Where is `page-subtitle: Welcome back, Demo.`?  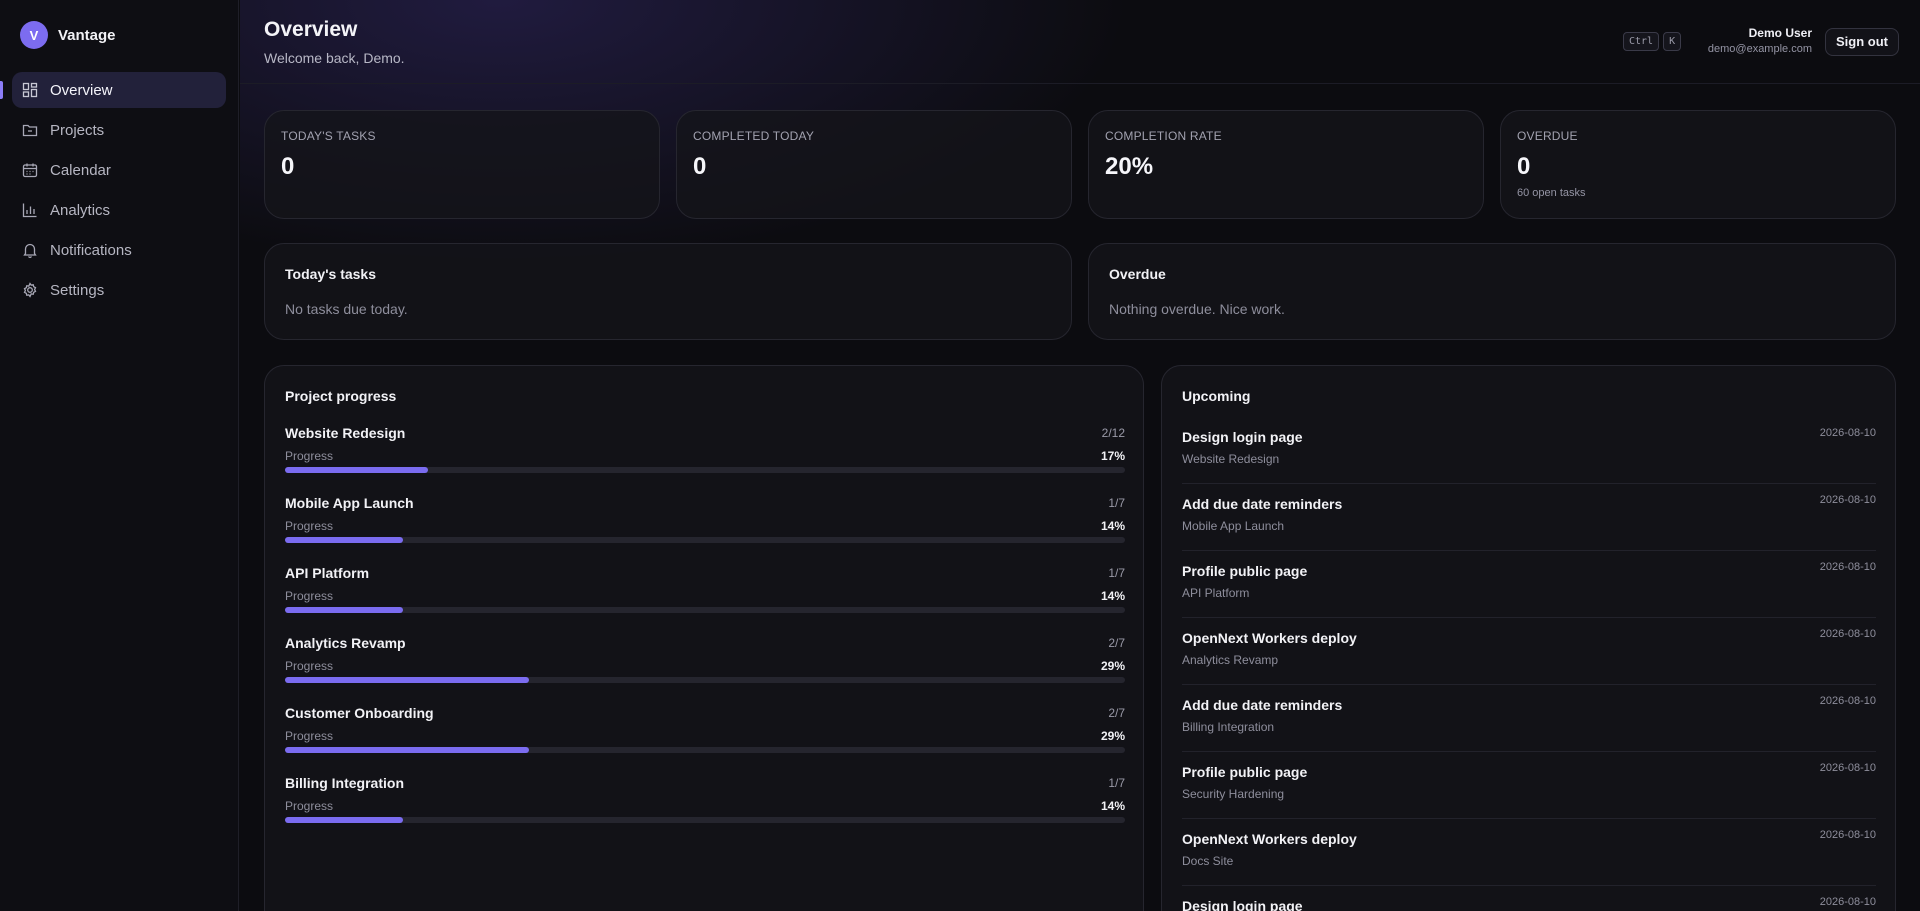
page-subtitle: Welcome back, Demo. is located at coordinates (334, 58).